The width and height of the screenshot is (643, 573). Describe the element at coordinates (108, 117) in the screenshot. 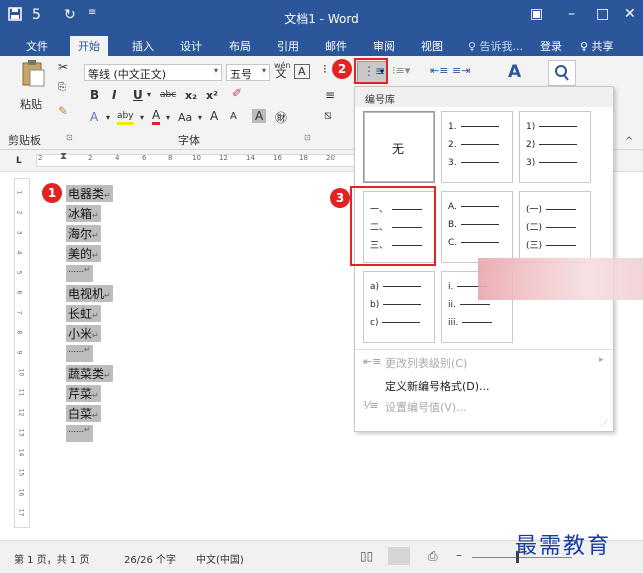

I see `text-effects-dropdown-icon: ▾` at that location.